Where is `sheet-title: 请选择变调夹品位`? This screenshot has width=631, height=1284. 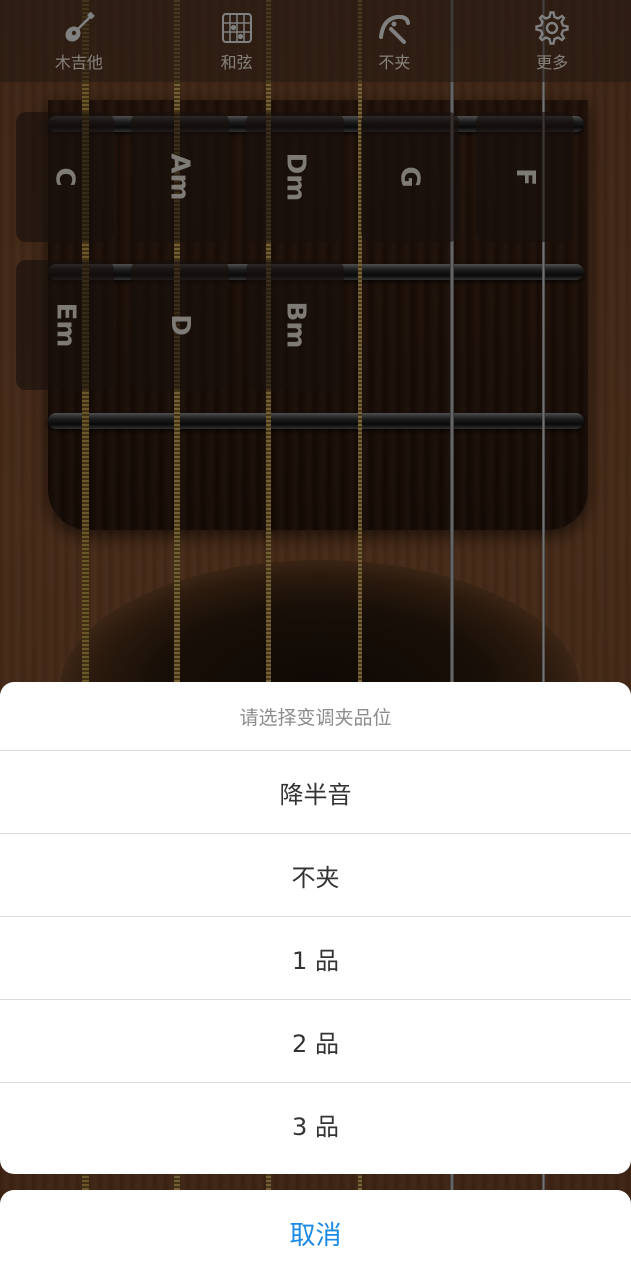 sheet-title: 请选择变调夹品位 is located at coordinates (315, 716).